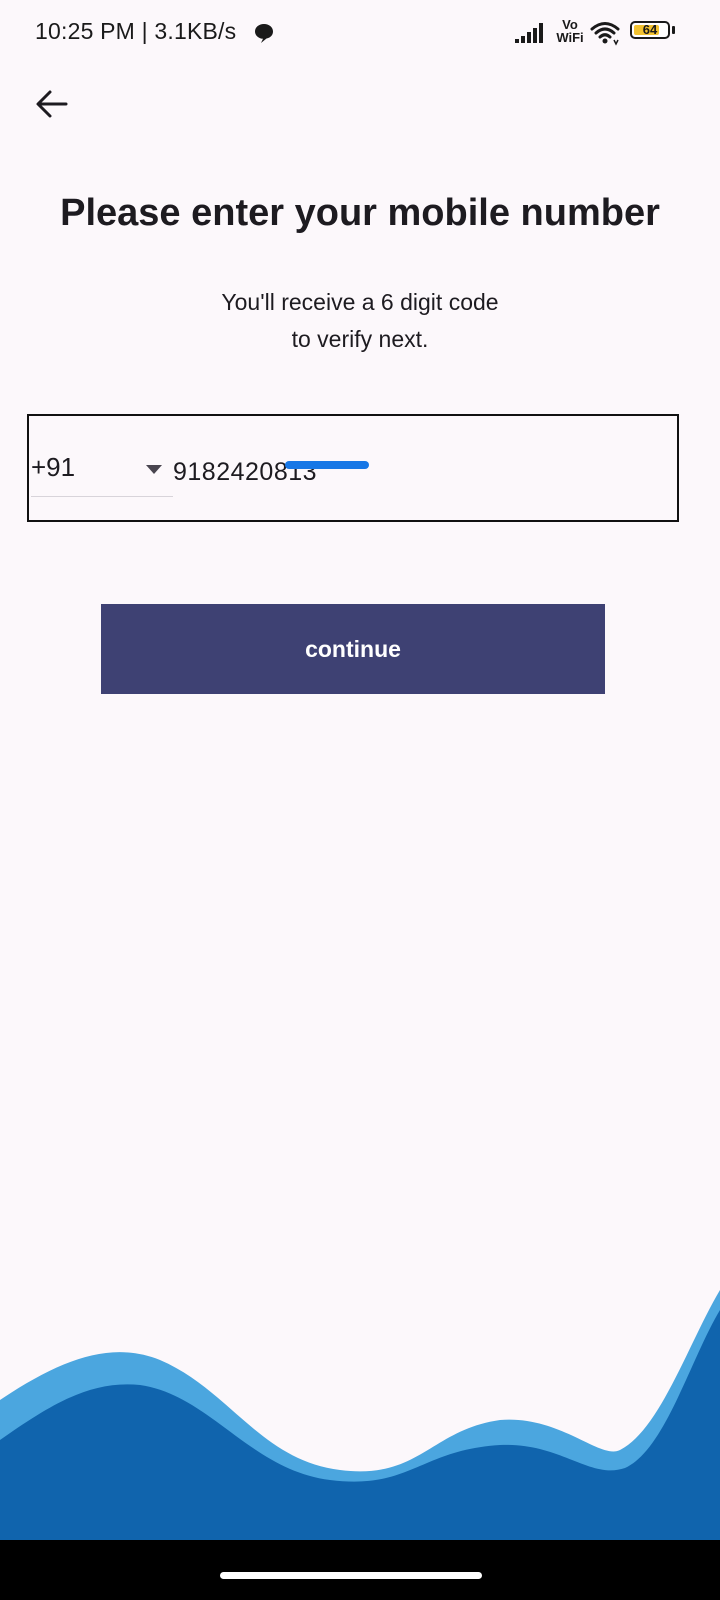 This screenshot has width=720, height=1600. What do you see at coordinates (605, 34) in the screenshot?
I see `wifi-icon` at bounding box center [605, 34].